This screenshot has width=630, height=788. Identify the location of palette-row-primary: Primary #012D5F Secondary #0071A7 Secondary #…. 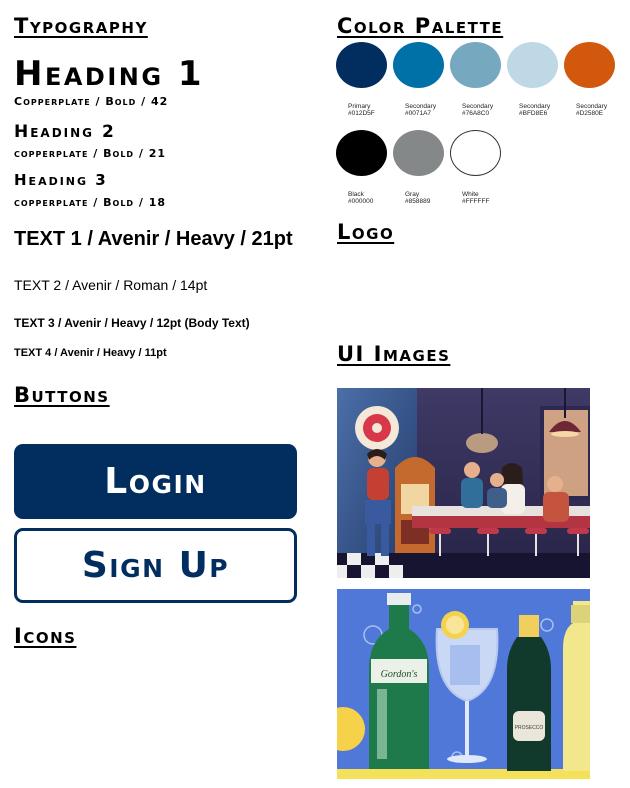
(478, 79).